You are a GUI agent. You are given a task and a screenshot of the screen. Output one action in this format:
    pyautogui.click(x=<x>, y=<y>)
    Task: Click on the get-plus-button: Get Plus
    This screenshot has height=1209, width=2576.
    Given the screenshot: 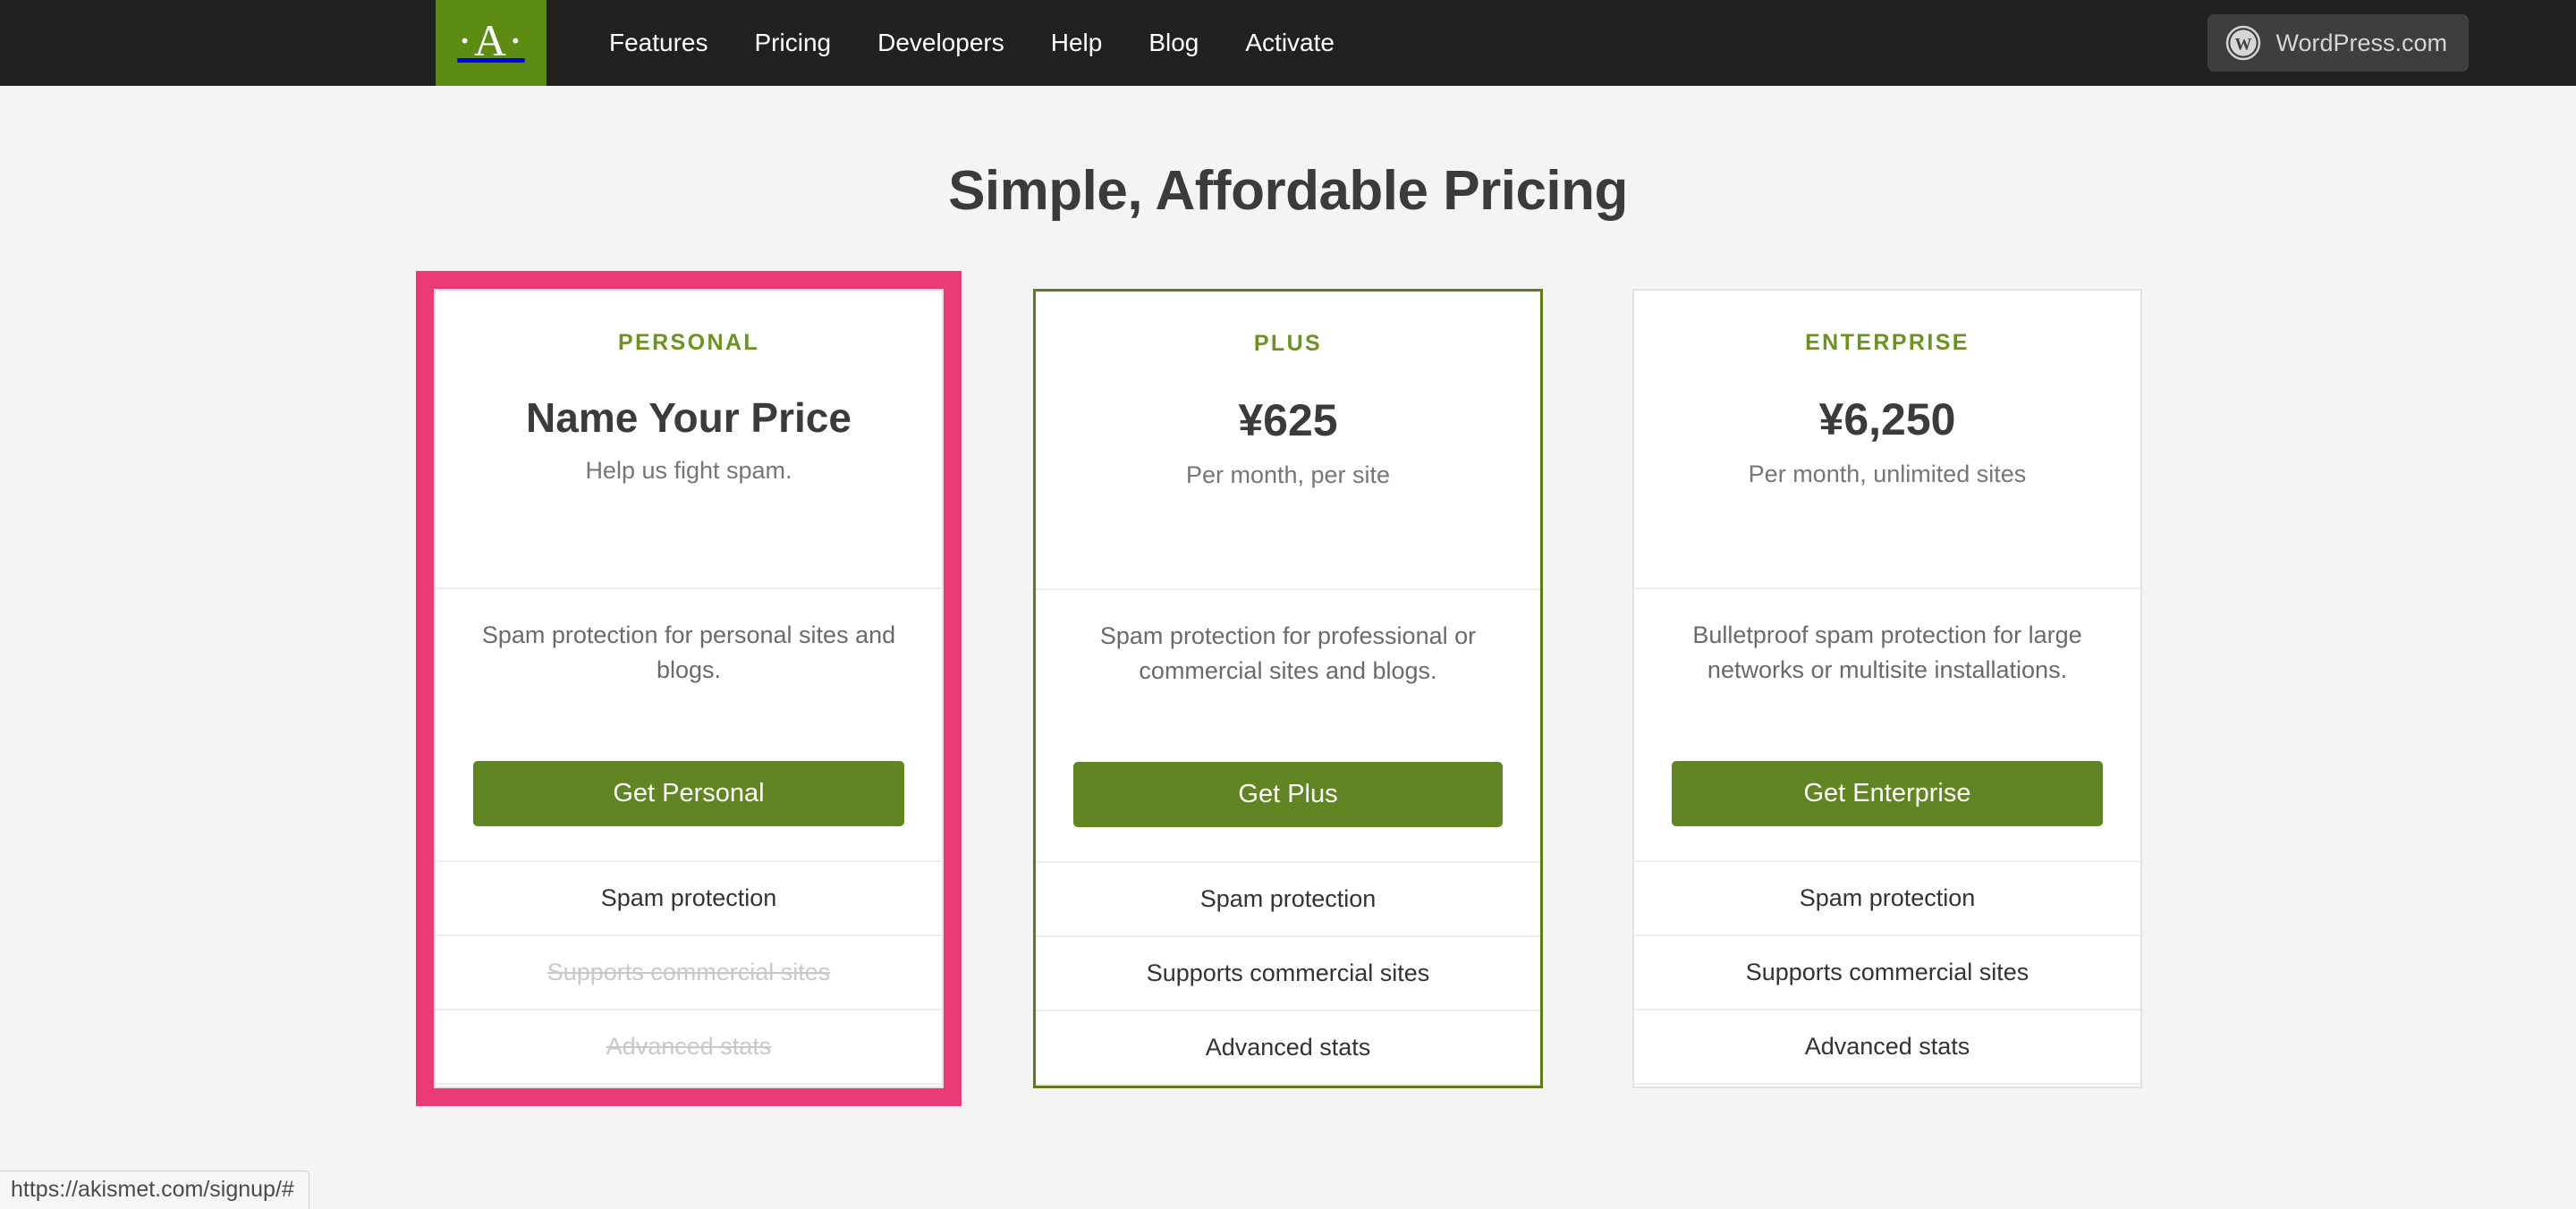 What is the action you would take?
    pyautogui.click(x=1288, y=794)
    